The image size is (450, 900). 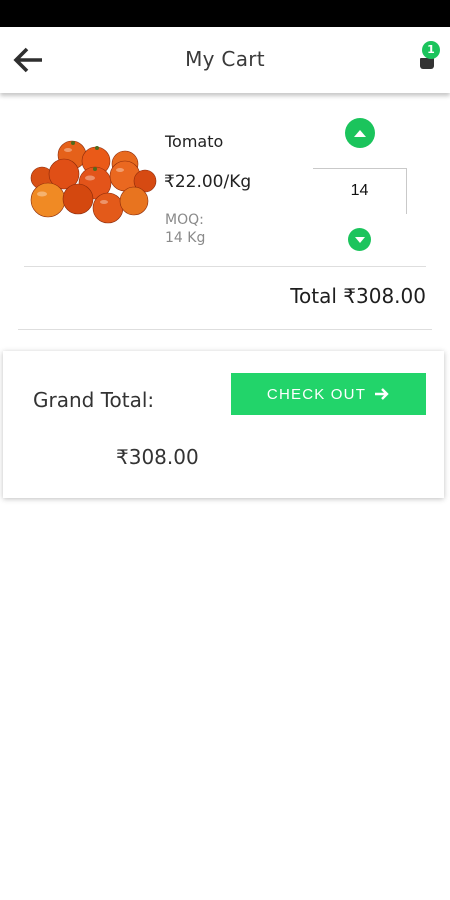 I want to click on quantity-input: 14, so click(x=360, y=191).